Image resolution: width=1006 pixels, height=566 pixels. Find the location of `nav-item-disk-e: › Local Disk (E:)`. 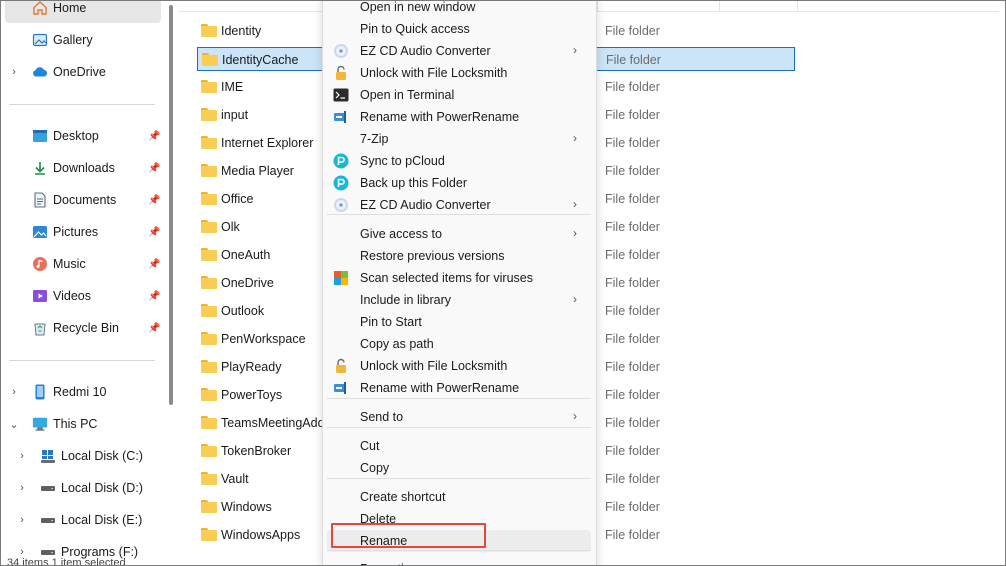

nav-item-disk-e: › Local Disk (E:) is located at coordinates (83, 520).